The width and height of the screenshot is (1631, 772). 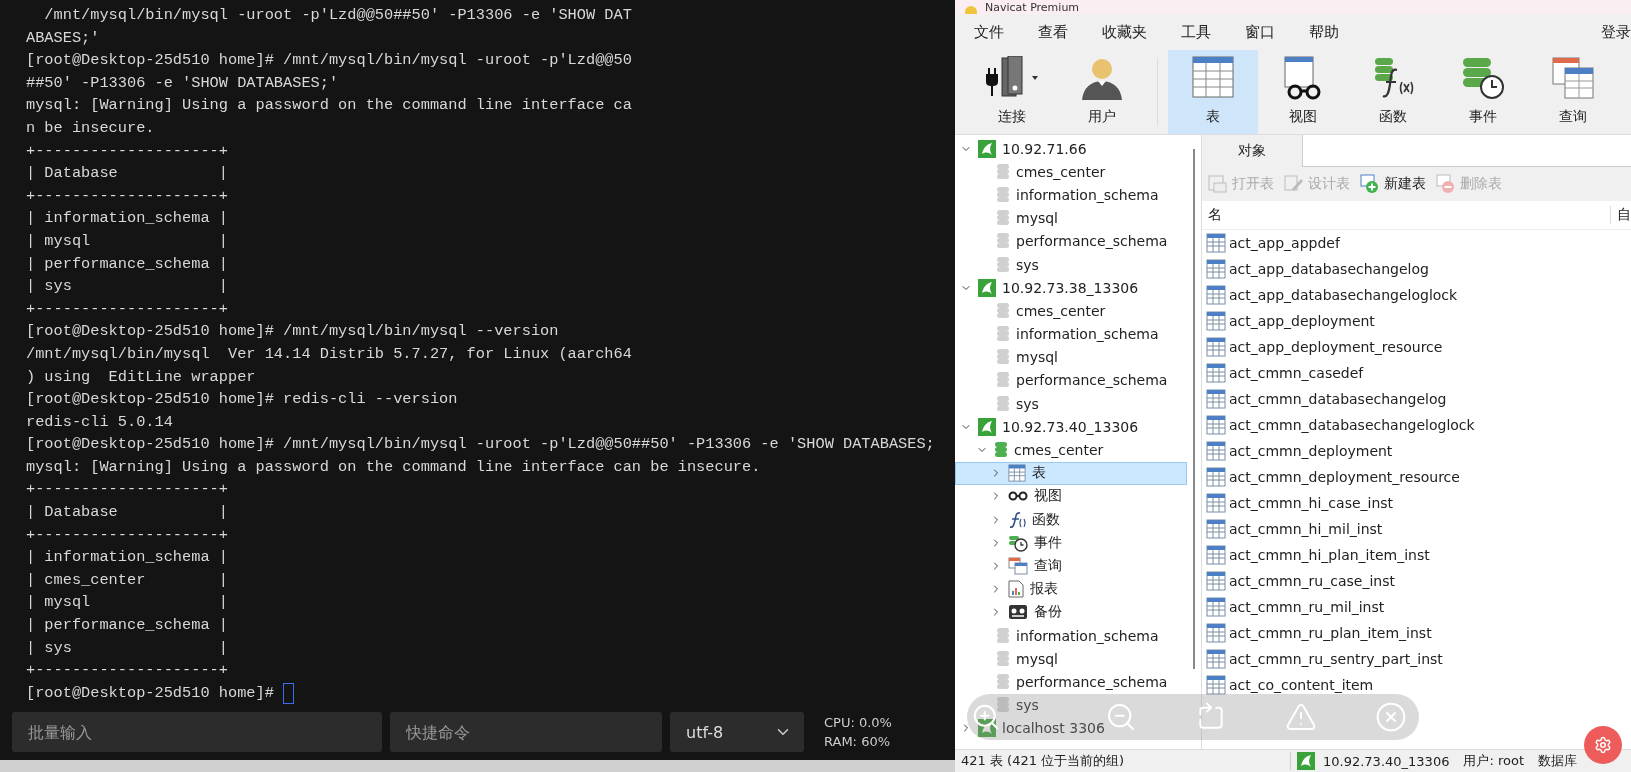 I want to click on warning-button, so click(x=1301, y=717).